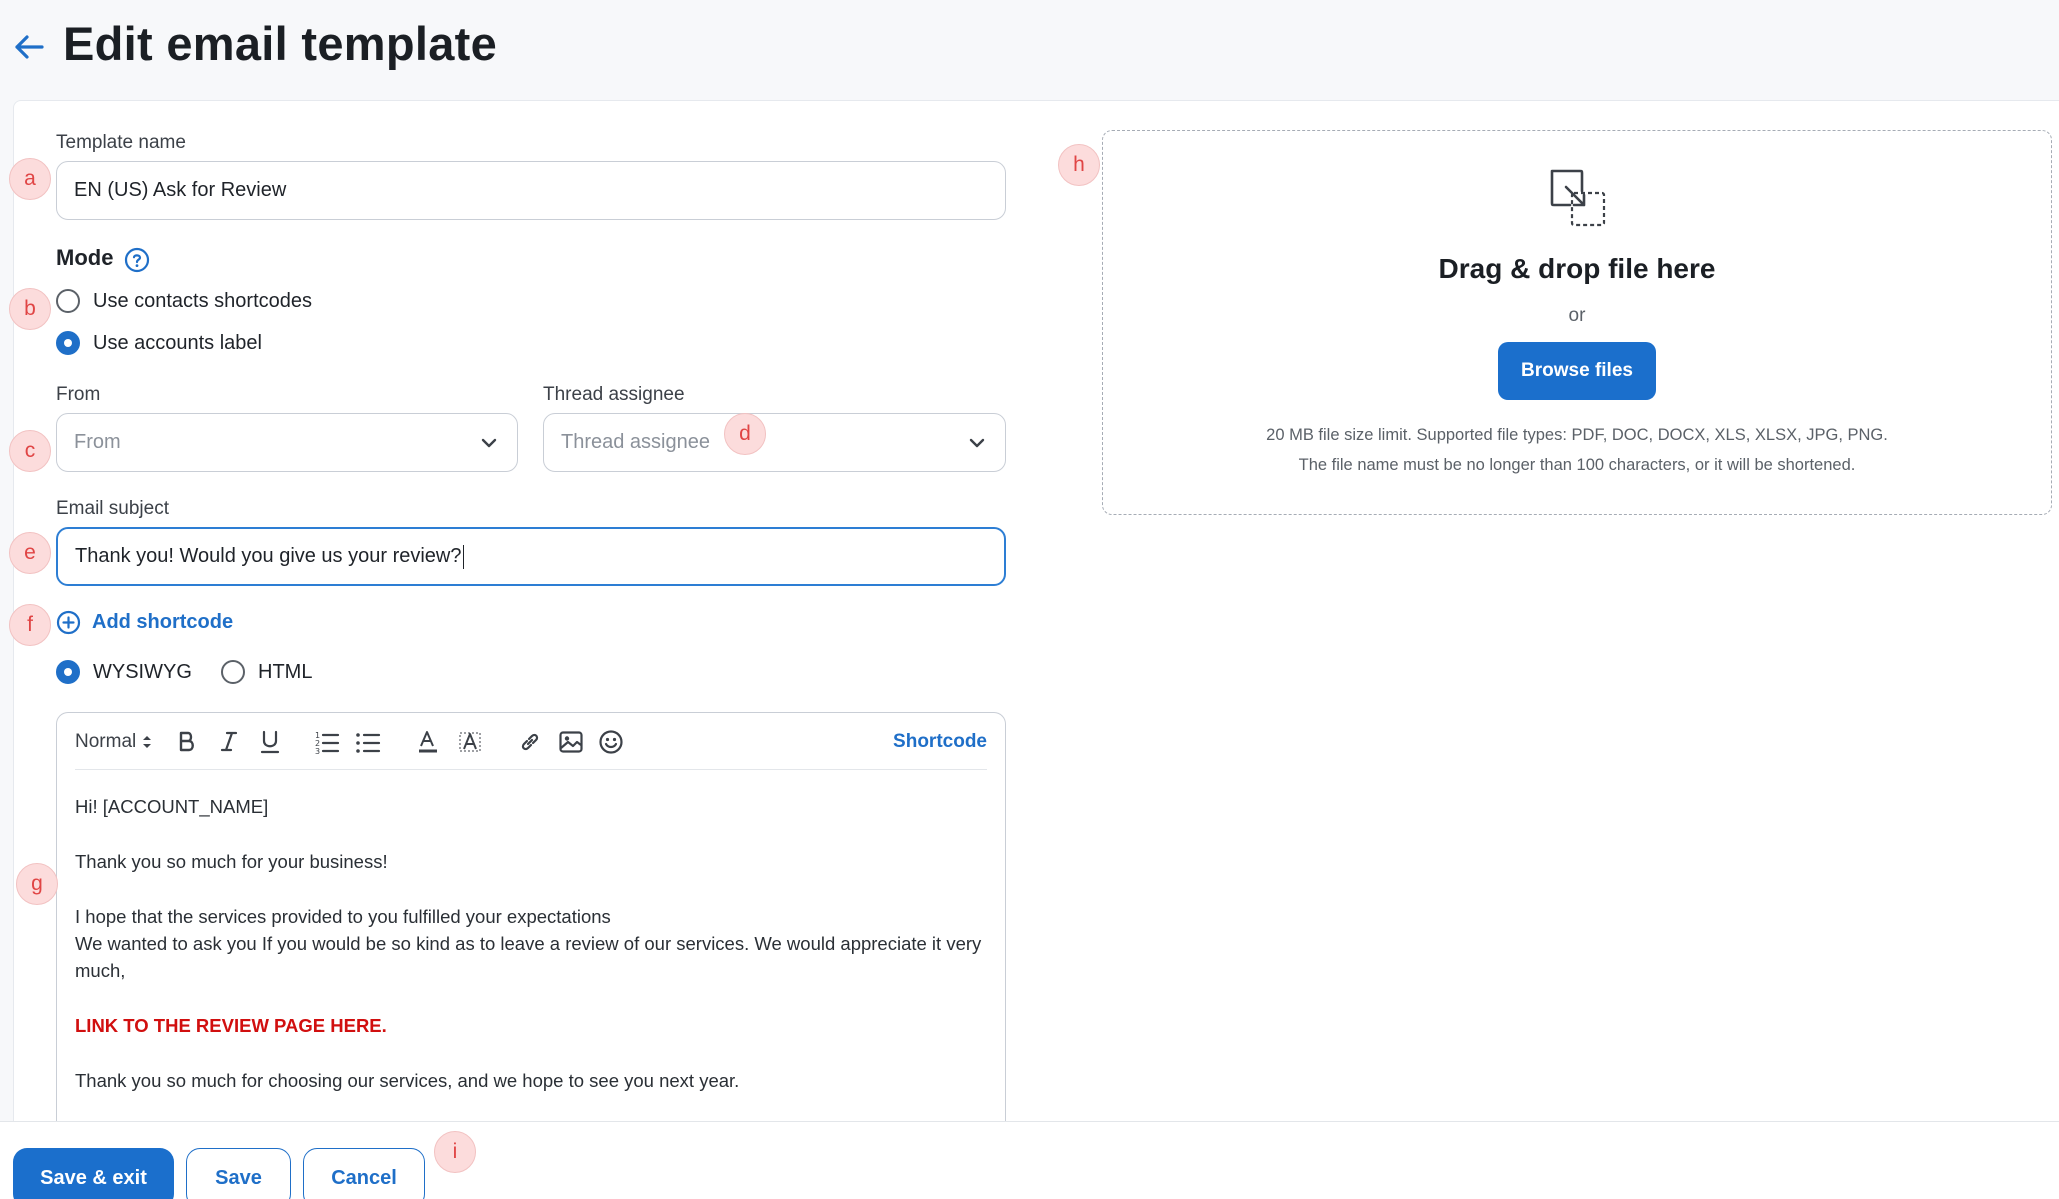 The width and height of the screenshot is (2059, 1199). What do you see at coordinates (142, 671) in the screenshot?
I see `format-option-label: WYSIWYG` at bounding box center [142, 671].